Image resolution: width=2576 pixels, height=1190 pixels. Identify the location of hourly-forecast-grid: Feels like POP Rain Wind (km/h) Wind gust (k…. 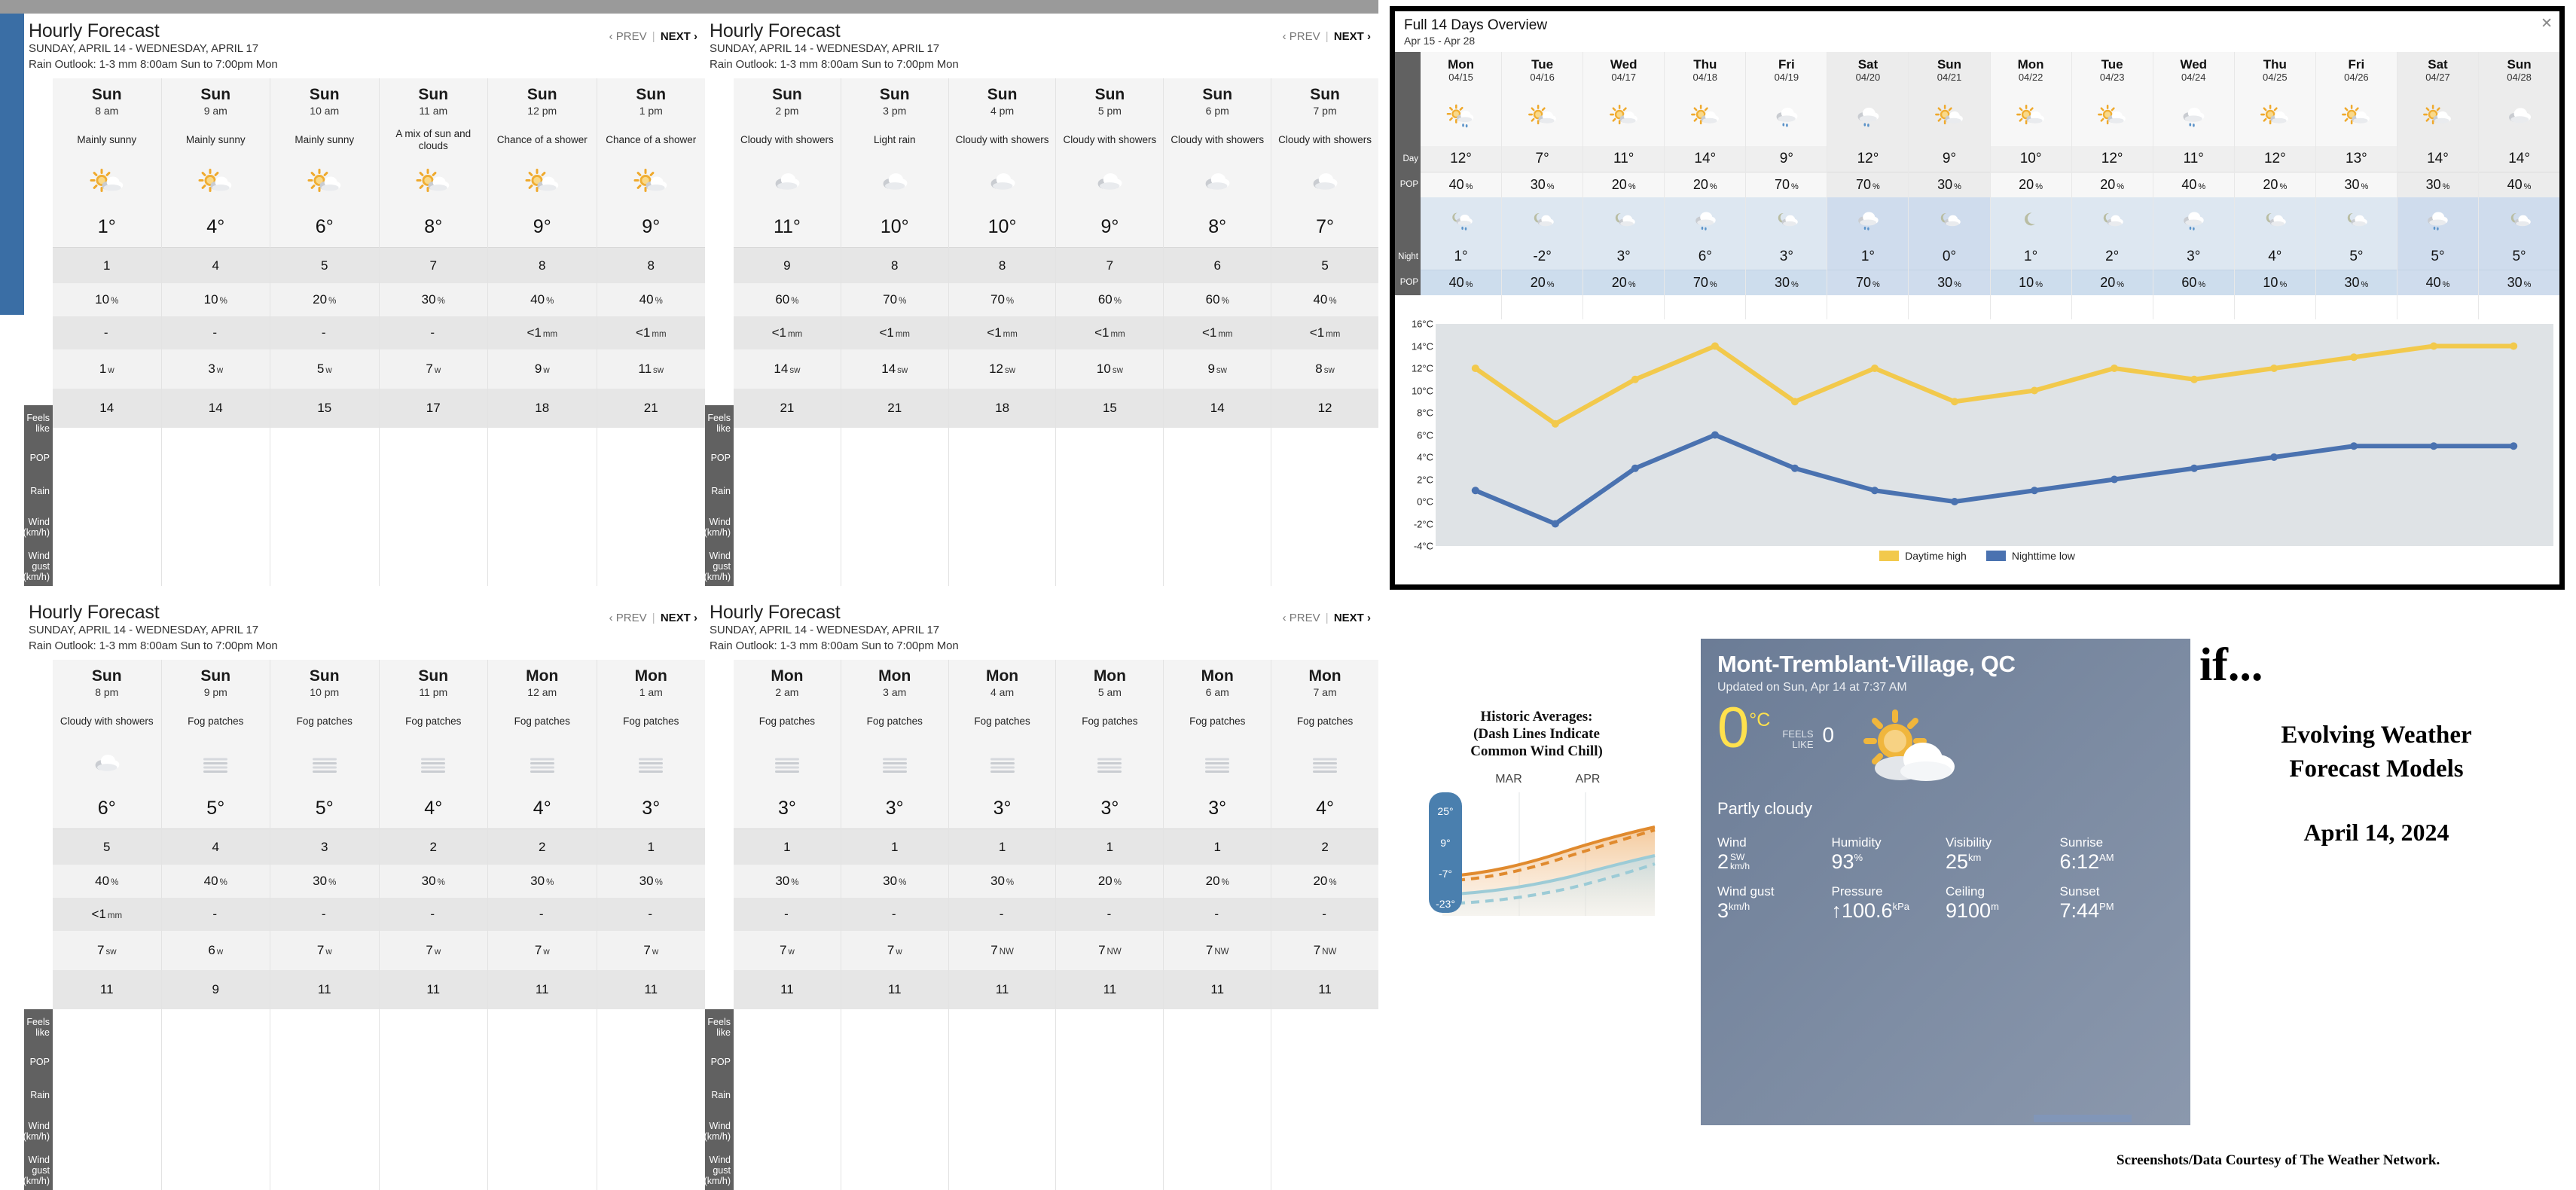
(1041, 332).